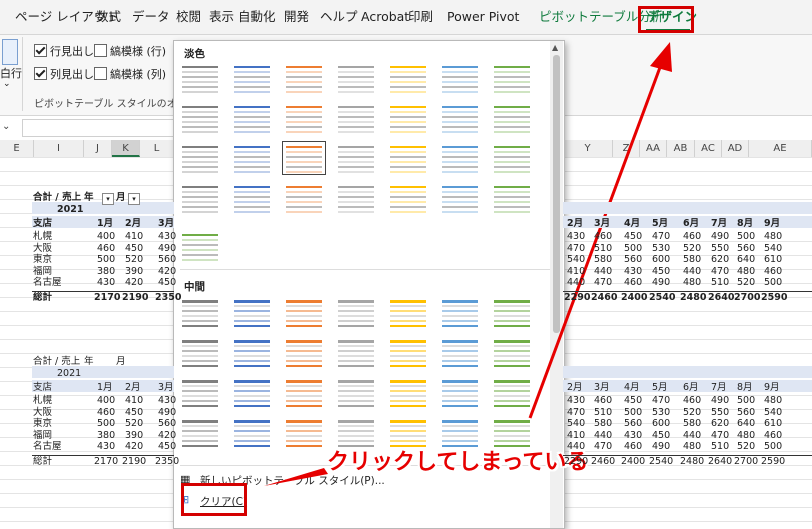  What do you see at coordinates (746, 423) in the screenshot?
I see `value-cell: 640` at bounding box center [746, 423].